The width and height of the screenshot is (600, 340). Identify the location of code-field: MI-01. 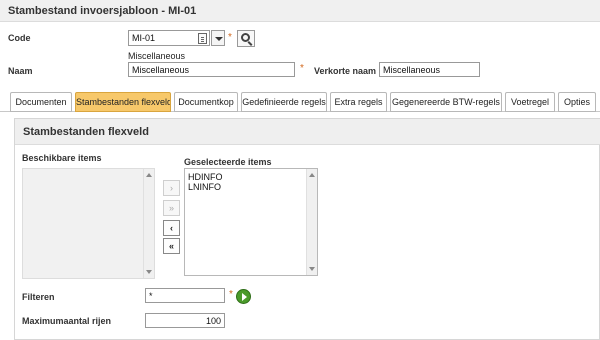
(169, 38).